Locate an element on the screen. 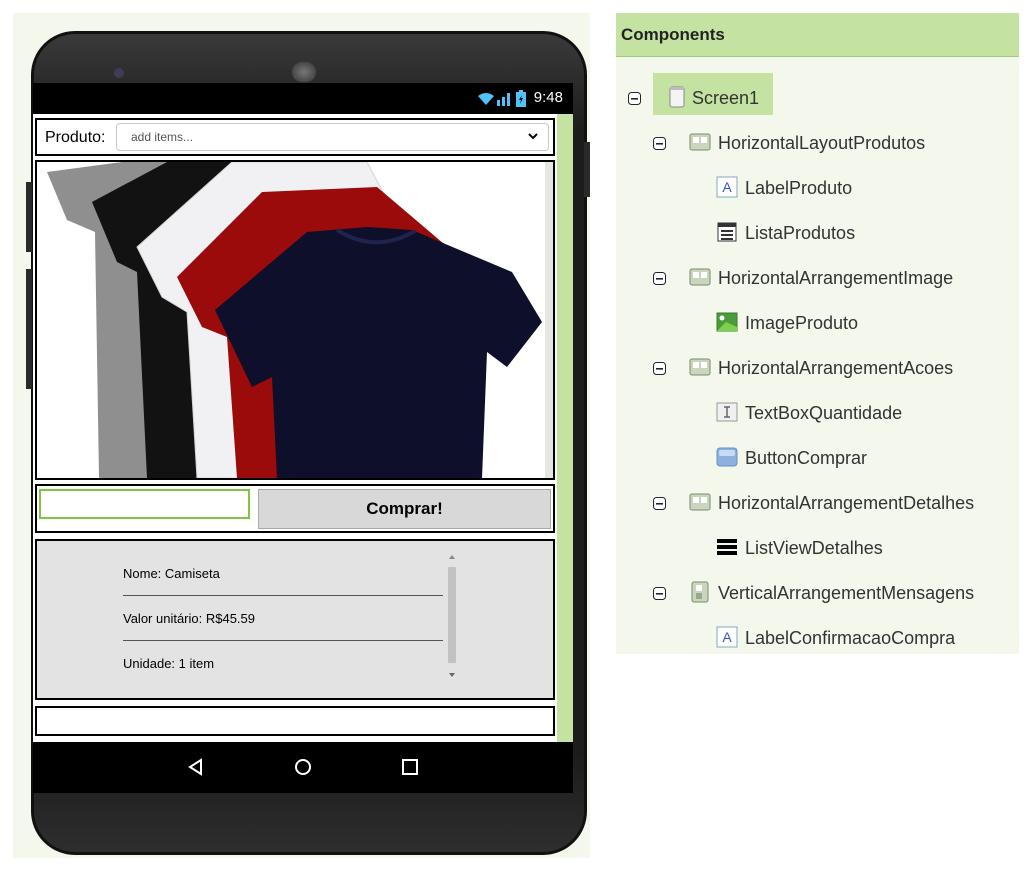  back-icon is located at coordinates (196, 767).